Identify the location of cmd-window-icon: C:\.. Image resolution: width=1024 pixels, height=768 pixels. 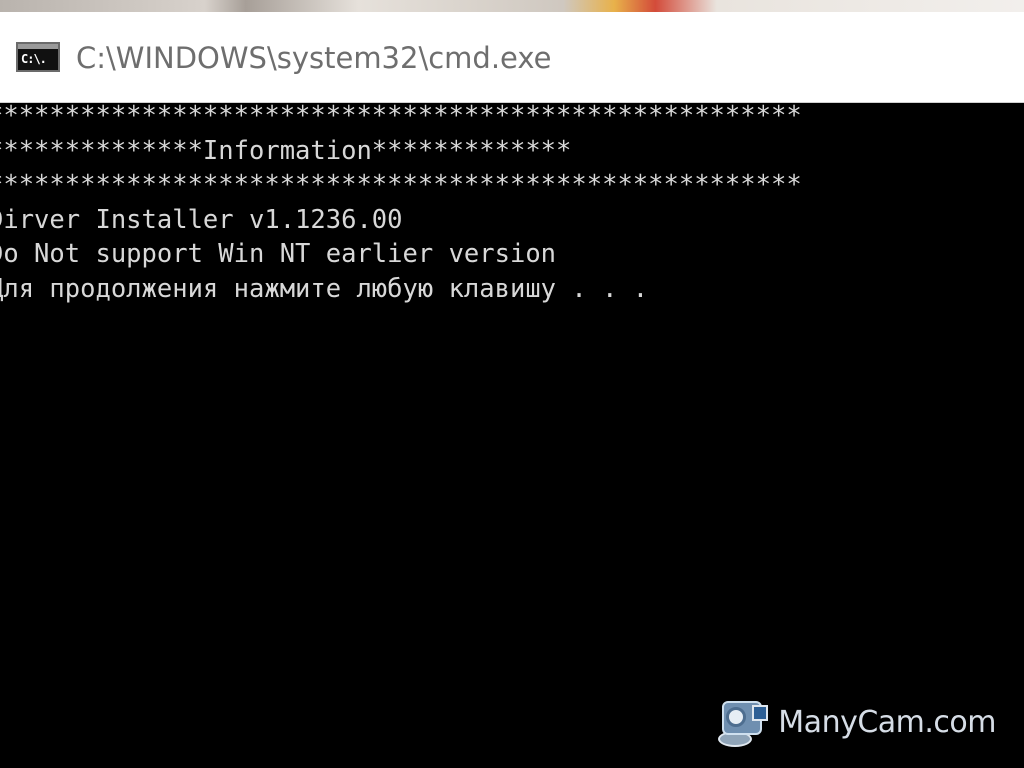
(38, 57).